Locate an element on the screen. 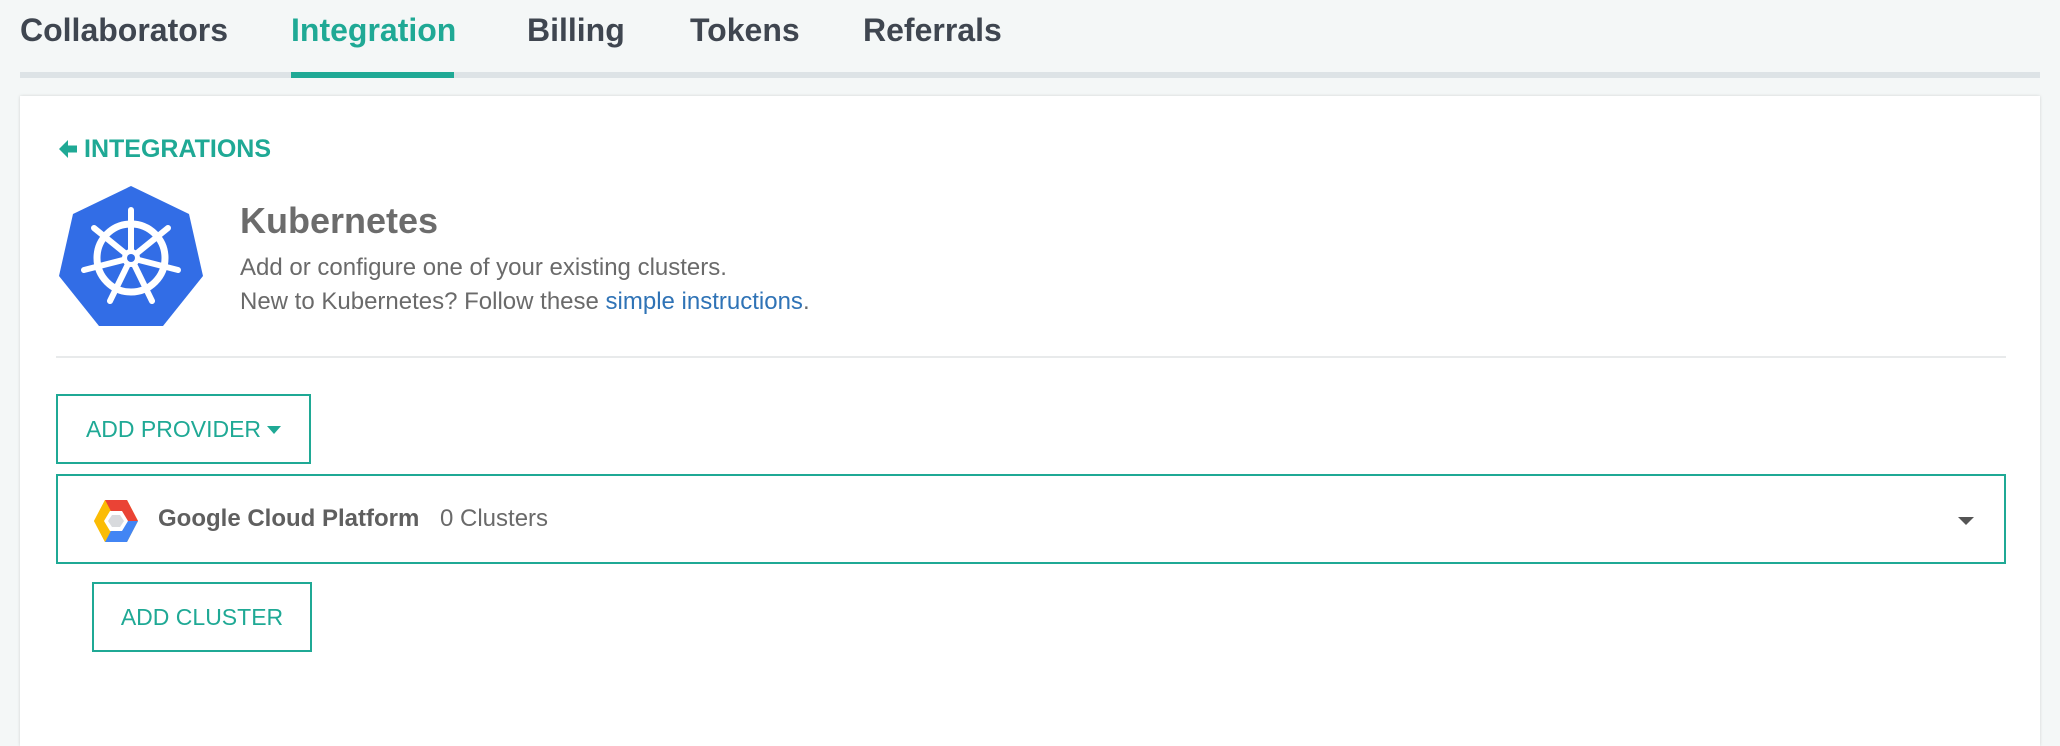  kubernetes-logo is located at coordinates (131, 256).